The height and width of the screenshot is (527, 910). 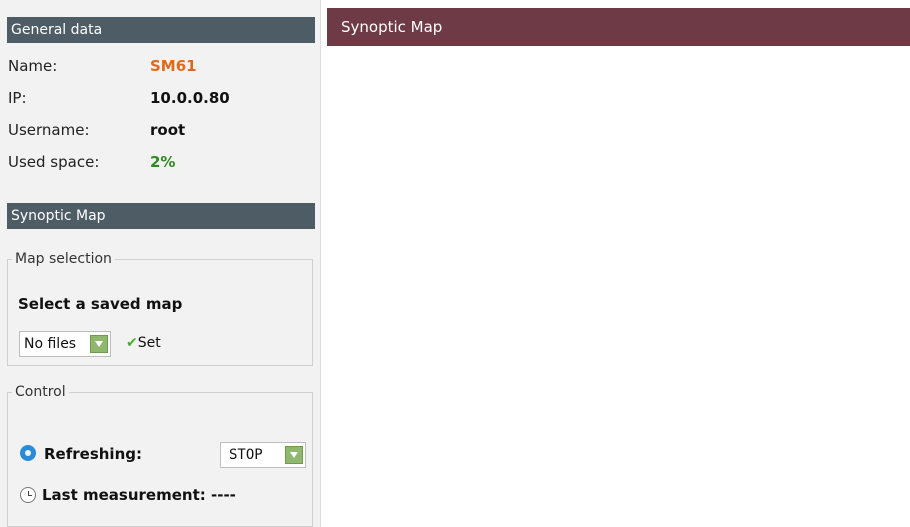 I want to click on refreshing-label: Refreshing:, so click(x=93, y=454).